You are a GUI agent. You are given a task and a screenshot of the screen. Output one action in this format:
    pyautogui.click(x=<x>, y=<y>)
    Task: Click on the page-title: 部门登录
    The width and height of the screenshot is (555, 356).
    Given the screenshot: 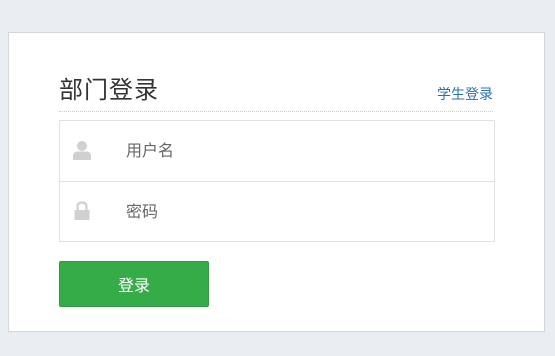 What is the action you would take?
    pyautogui.click(x=109, y=90)
    